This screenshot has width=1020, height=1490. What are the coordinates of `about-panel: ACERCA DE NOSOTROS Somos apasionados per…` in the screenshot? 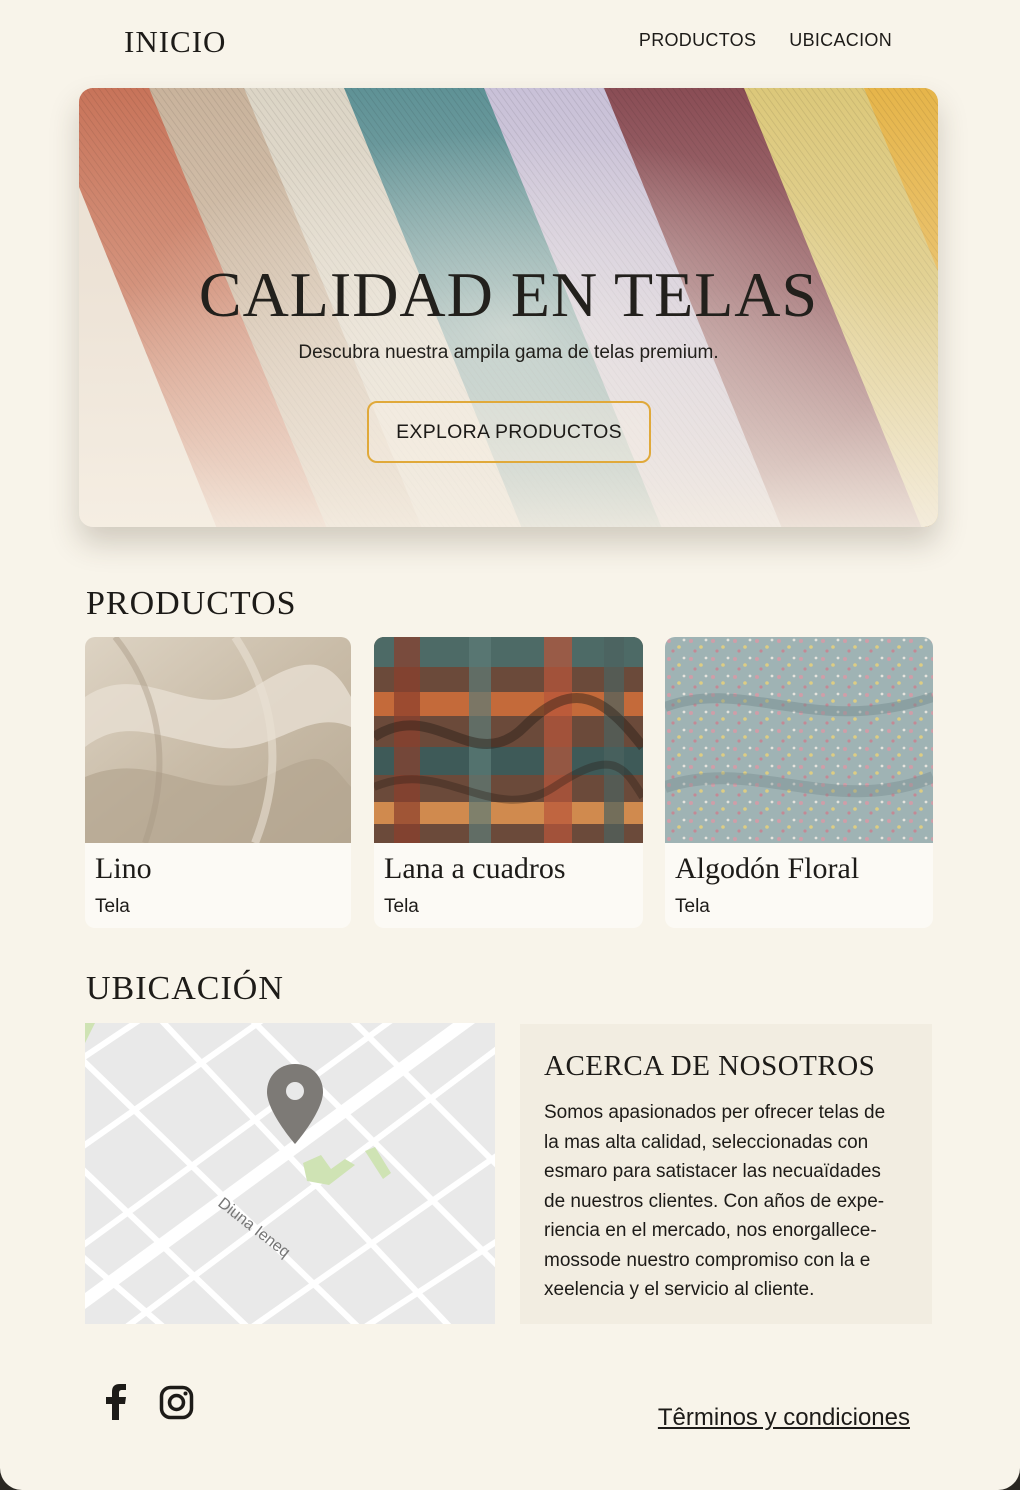 It's located at (726, 1174).